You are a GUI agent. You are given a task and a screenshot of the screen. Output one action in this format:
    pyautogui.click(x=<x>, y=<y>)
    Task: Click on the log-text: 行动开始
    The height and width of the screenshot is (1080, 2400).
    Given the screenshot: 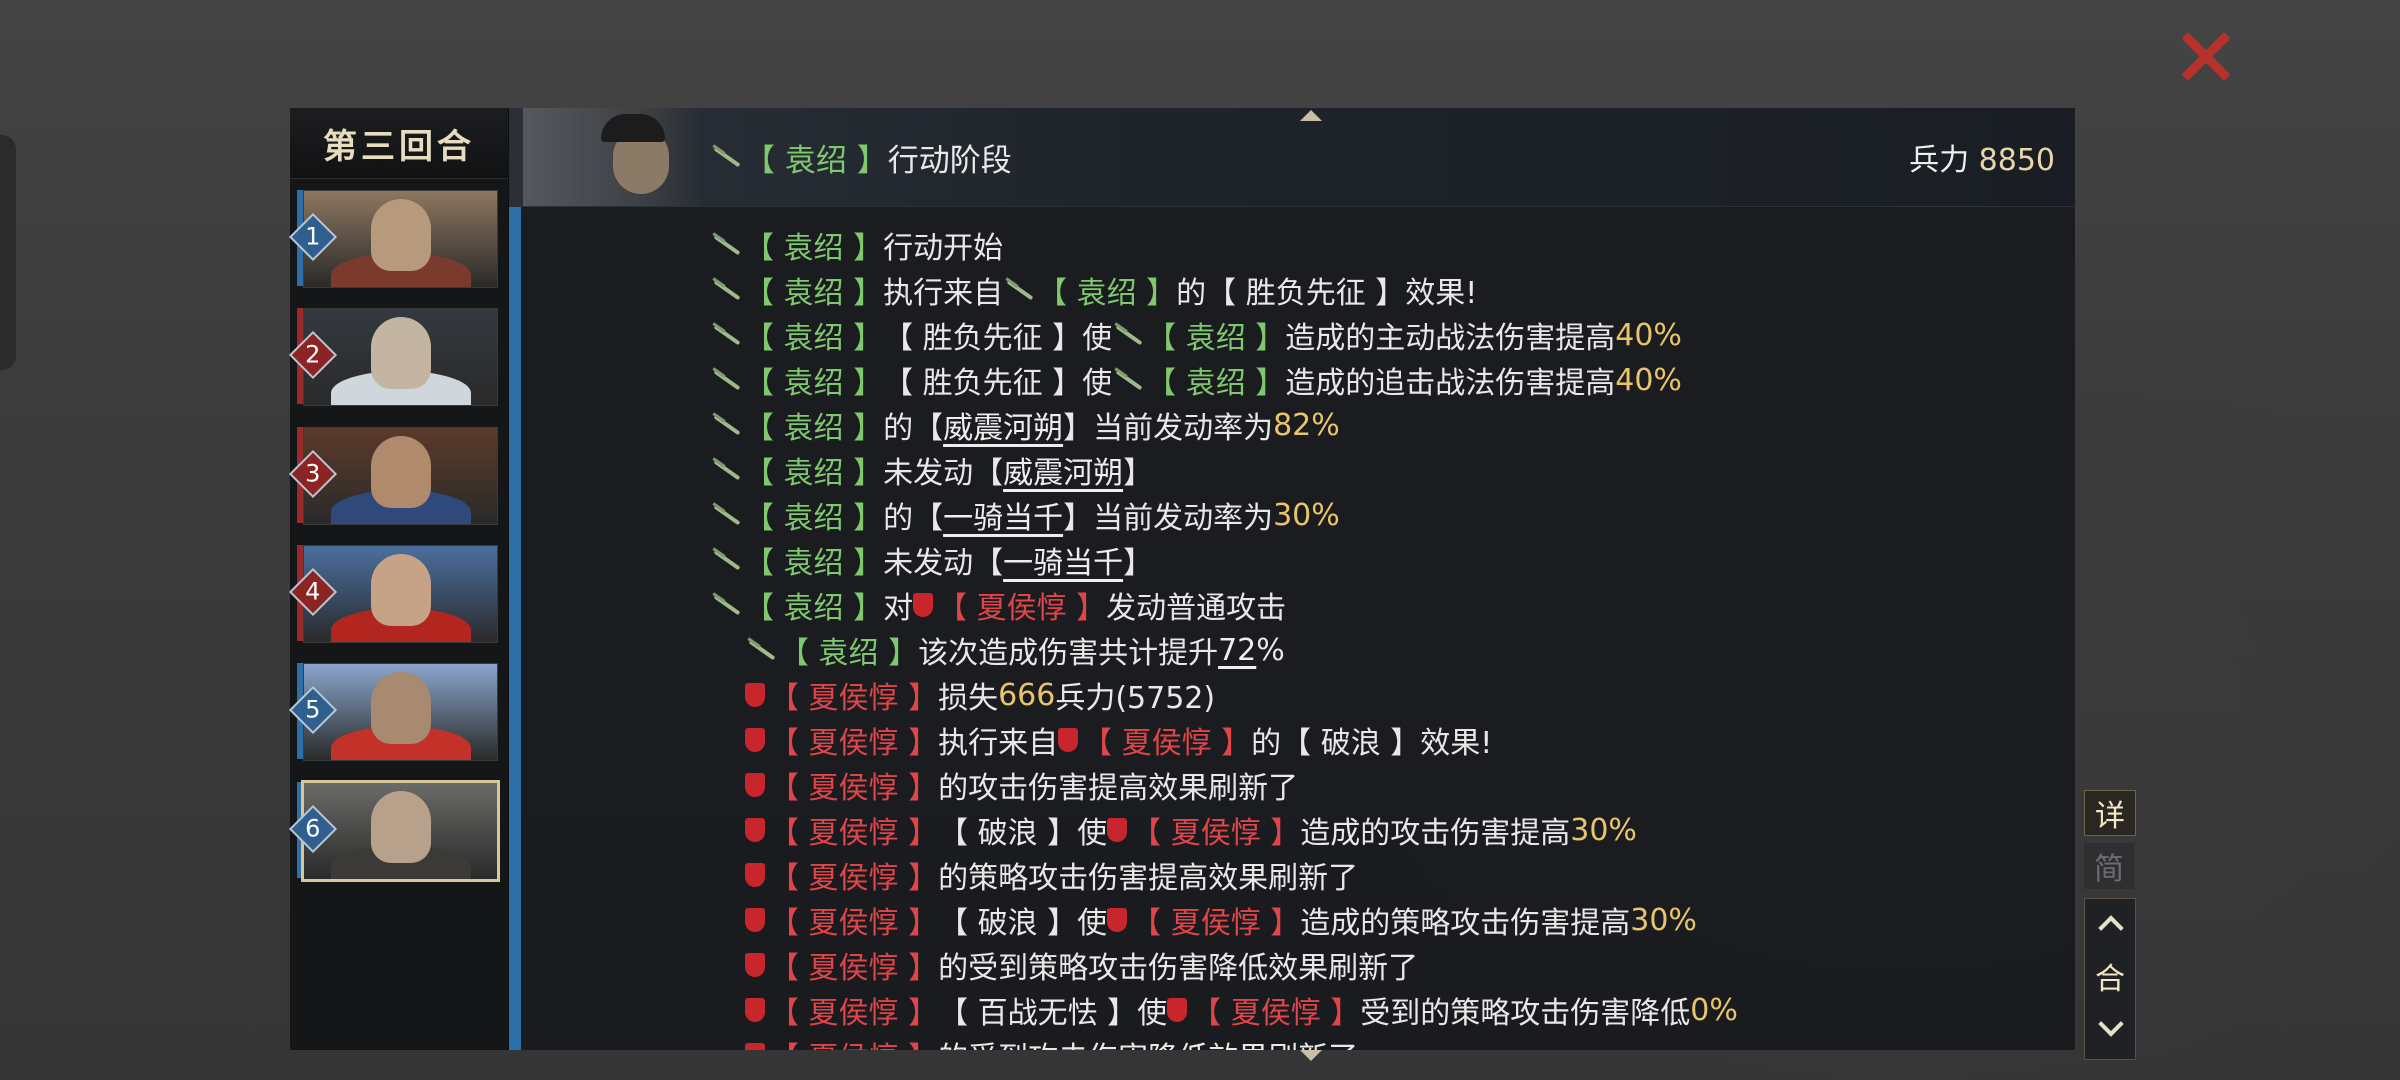 What is the action you would take?
    pyautogui.click(x=943, y=248)
    